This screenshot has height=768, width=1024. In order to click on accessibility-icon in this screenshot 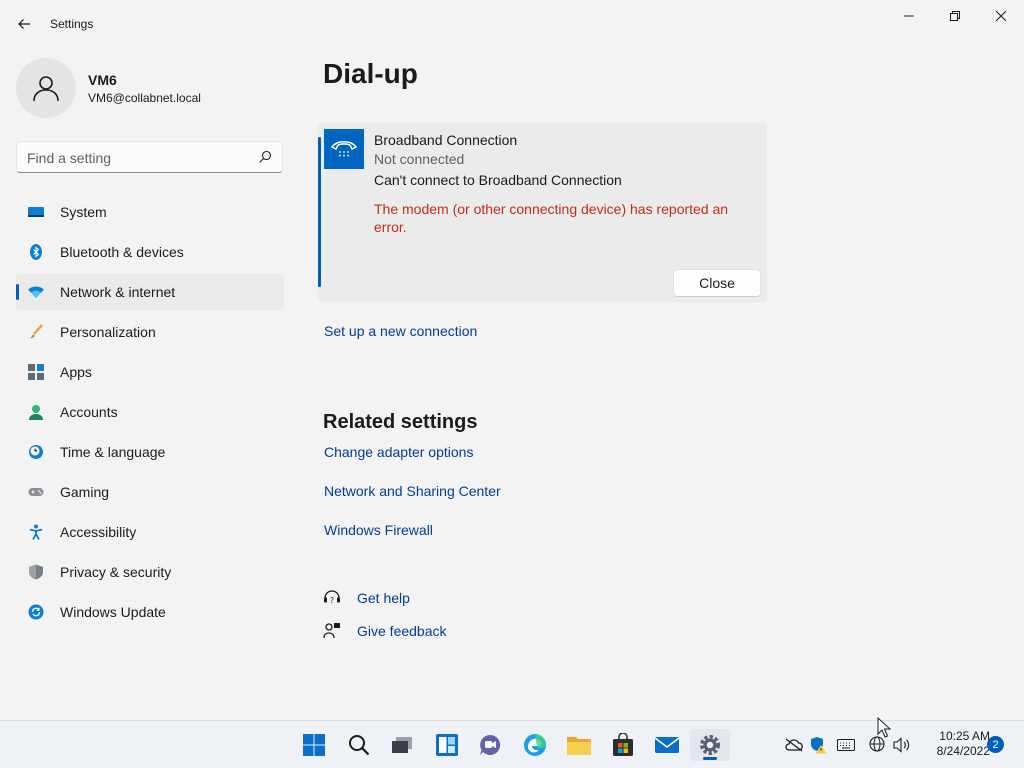, I will do `click(36, 532)`.